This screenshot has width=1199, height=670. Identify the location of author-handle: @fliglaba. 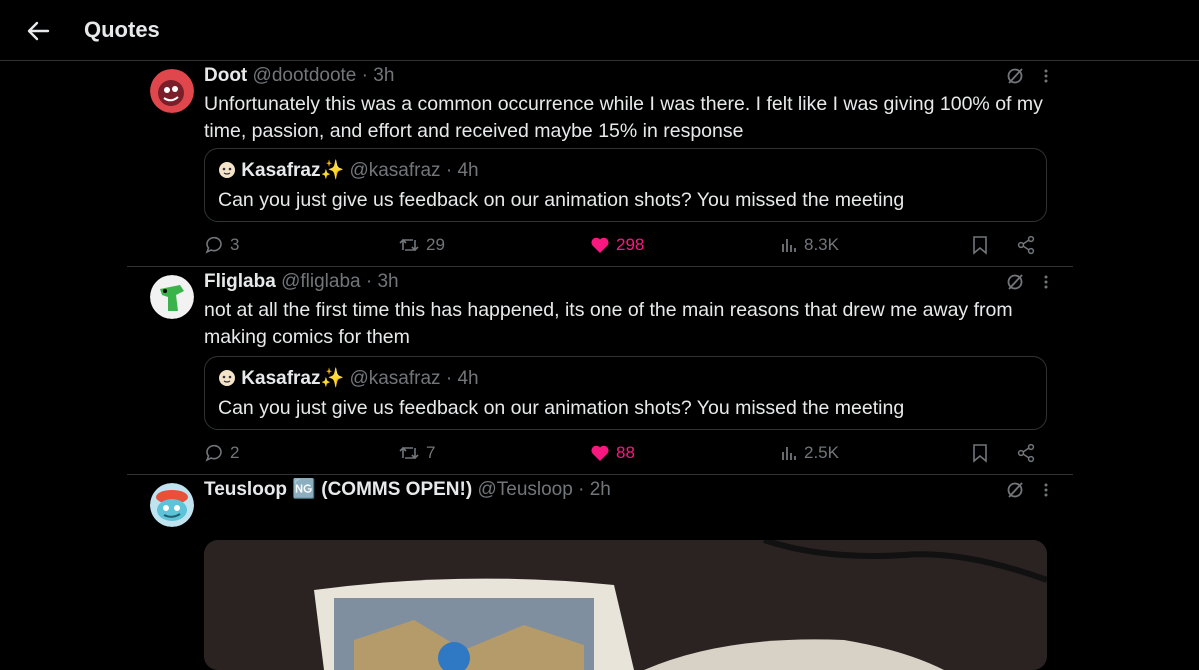
(321, 281).